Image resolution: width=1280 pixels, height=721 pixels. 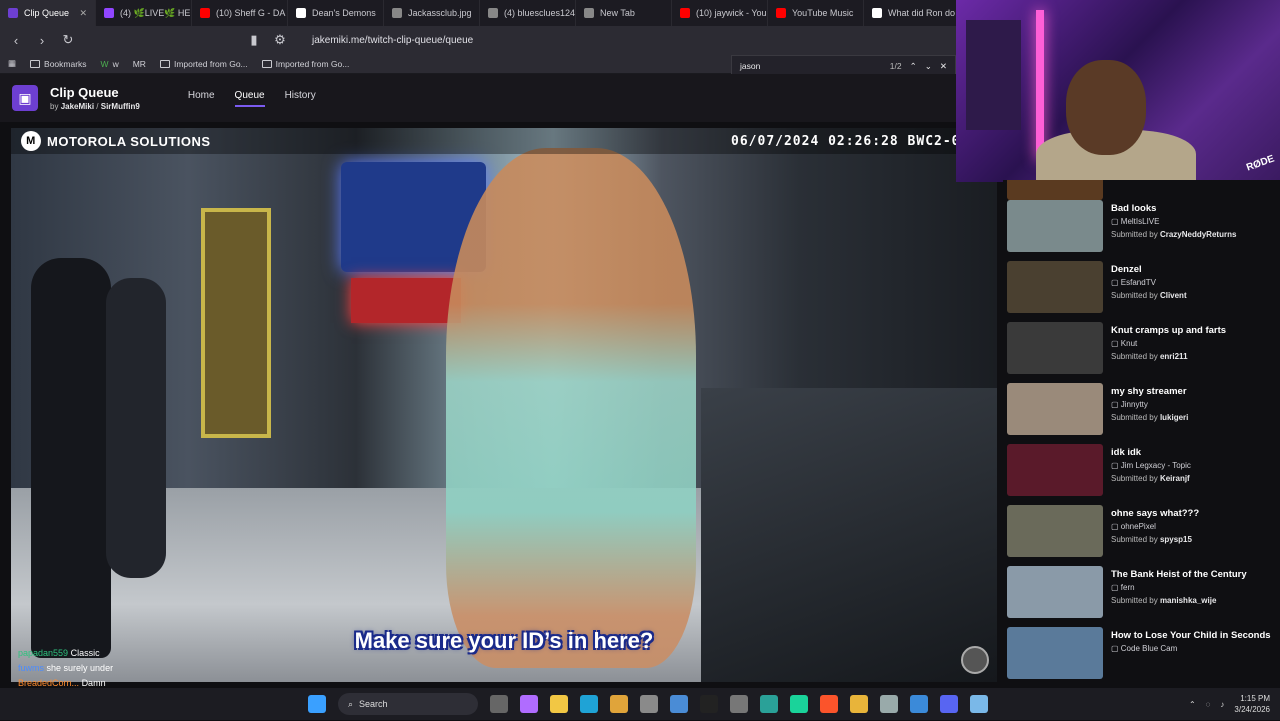 What do you see at coordinates (43, 653) in the screenshot?
I see `chat-username: papadan559` at bounding box center [43, 653].